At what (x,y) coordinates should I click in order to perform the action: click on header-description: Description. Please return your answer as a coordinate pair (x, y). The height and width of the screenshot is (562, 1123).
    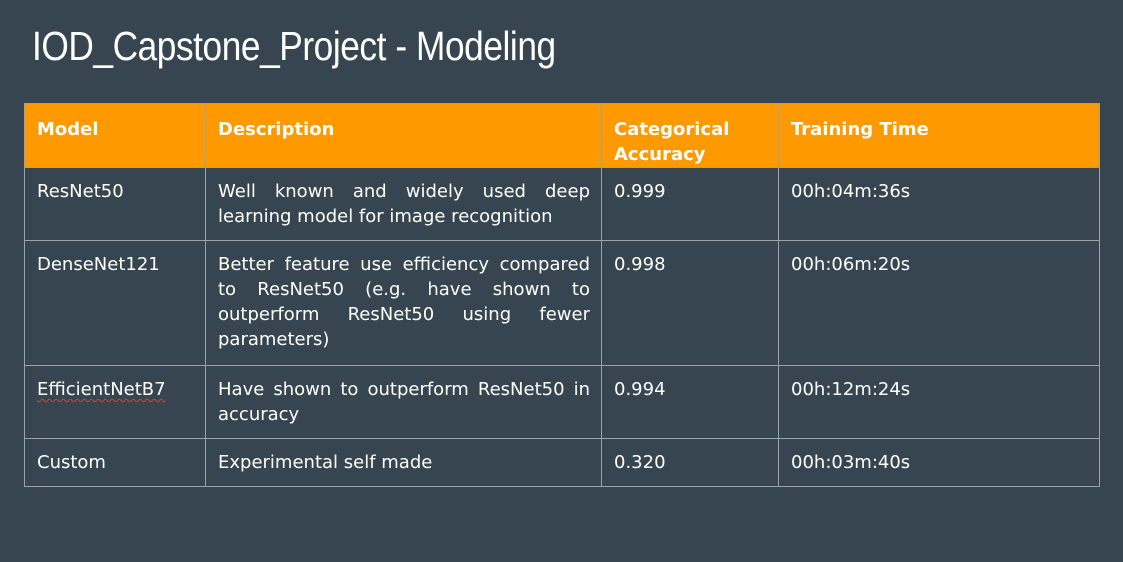
    Looking at the image, I should click on (403, 135).